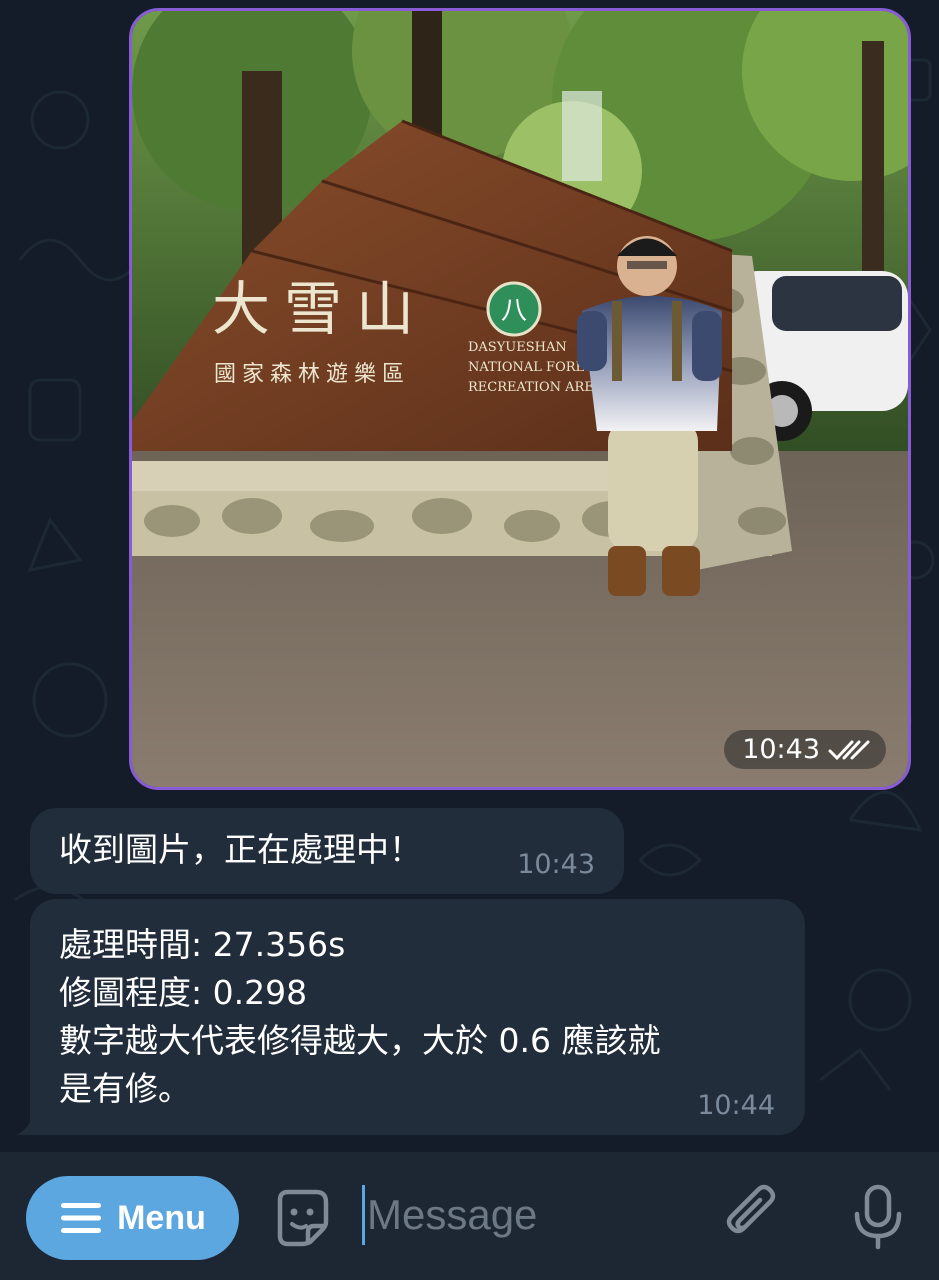  What do you see at coordinates (81, 1218) in the screenshot?
I see `menu-icon` at bounding box center [81, 1218].